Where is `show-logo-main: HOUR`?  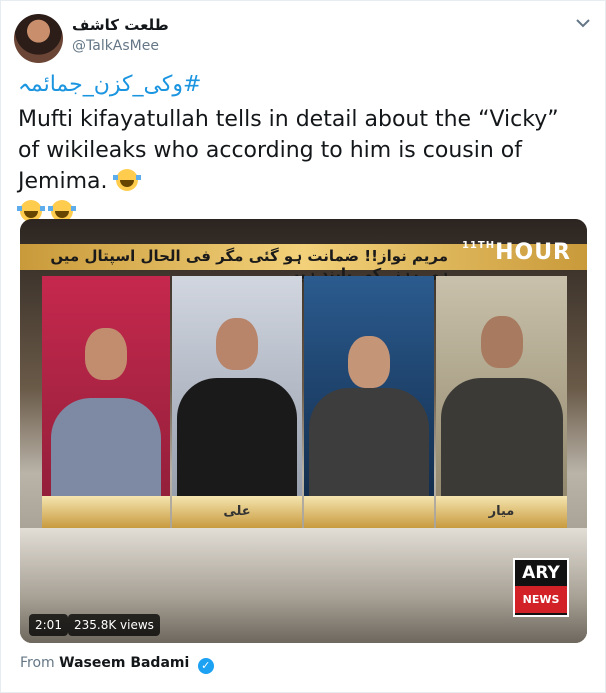 show-logo-main: HOUR is located at coordinates (533, 252).